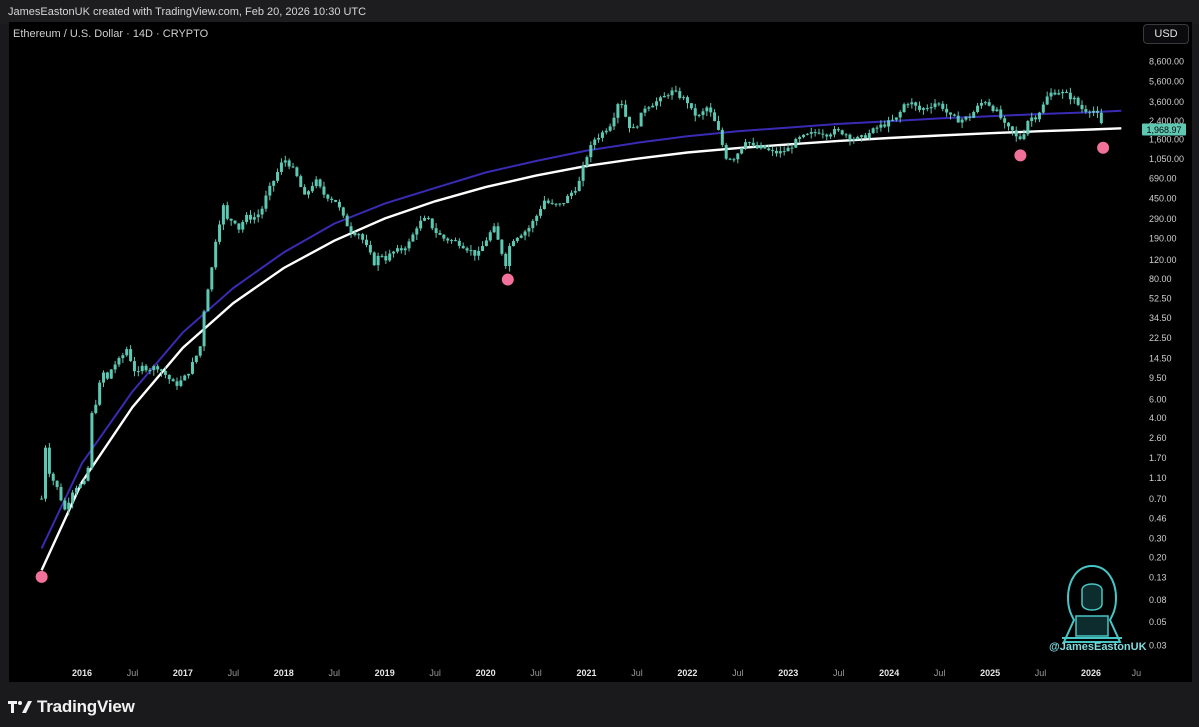 The image size is (1199, 727). I want to click on tradingview-logo: TradingView, so click(71, 707).